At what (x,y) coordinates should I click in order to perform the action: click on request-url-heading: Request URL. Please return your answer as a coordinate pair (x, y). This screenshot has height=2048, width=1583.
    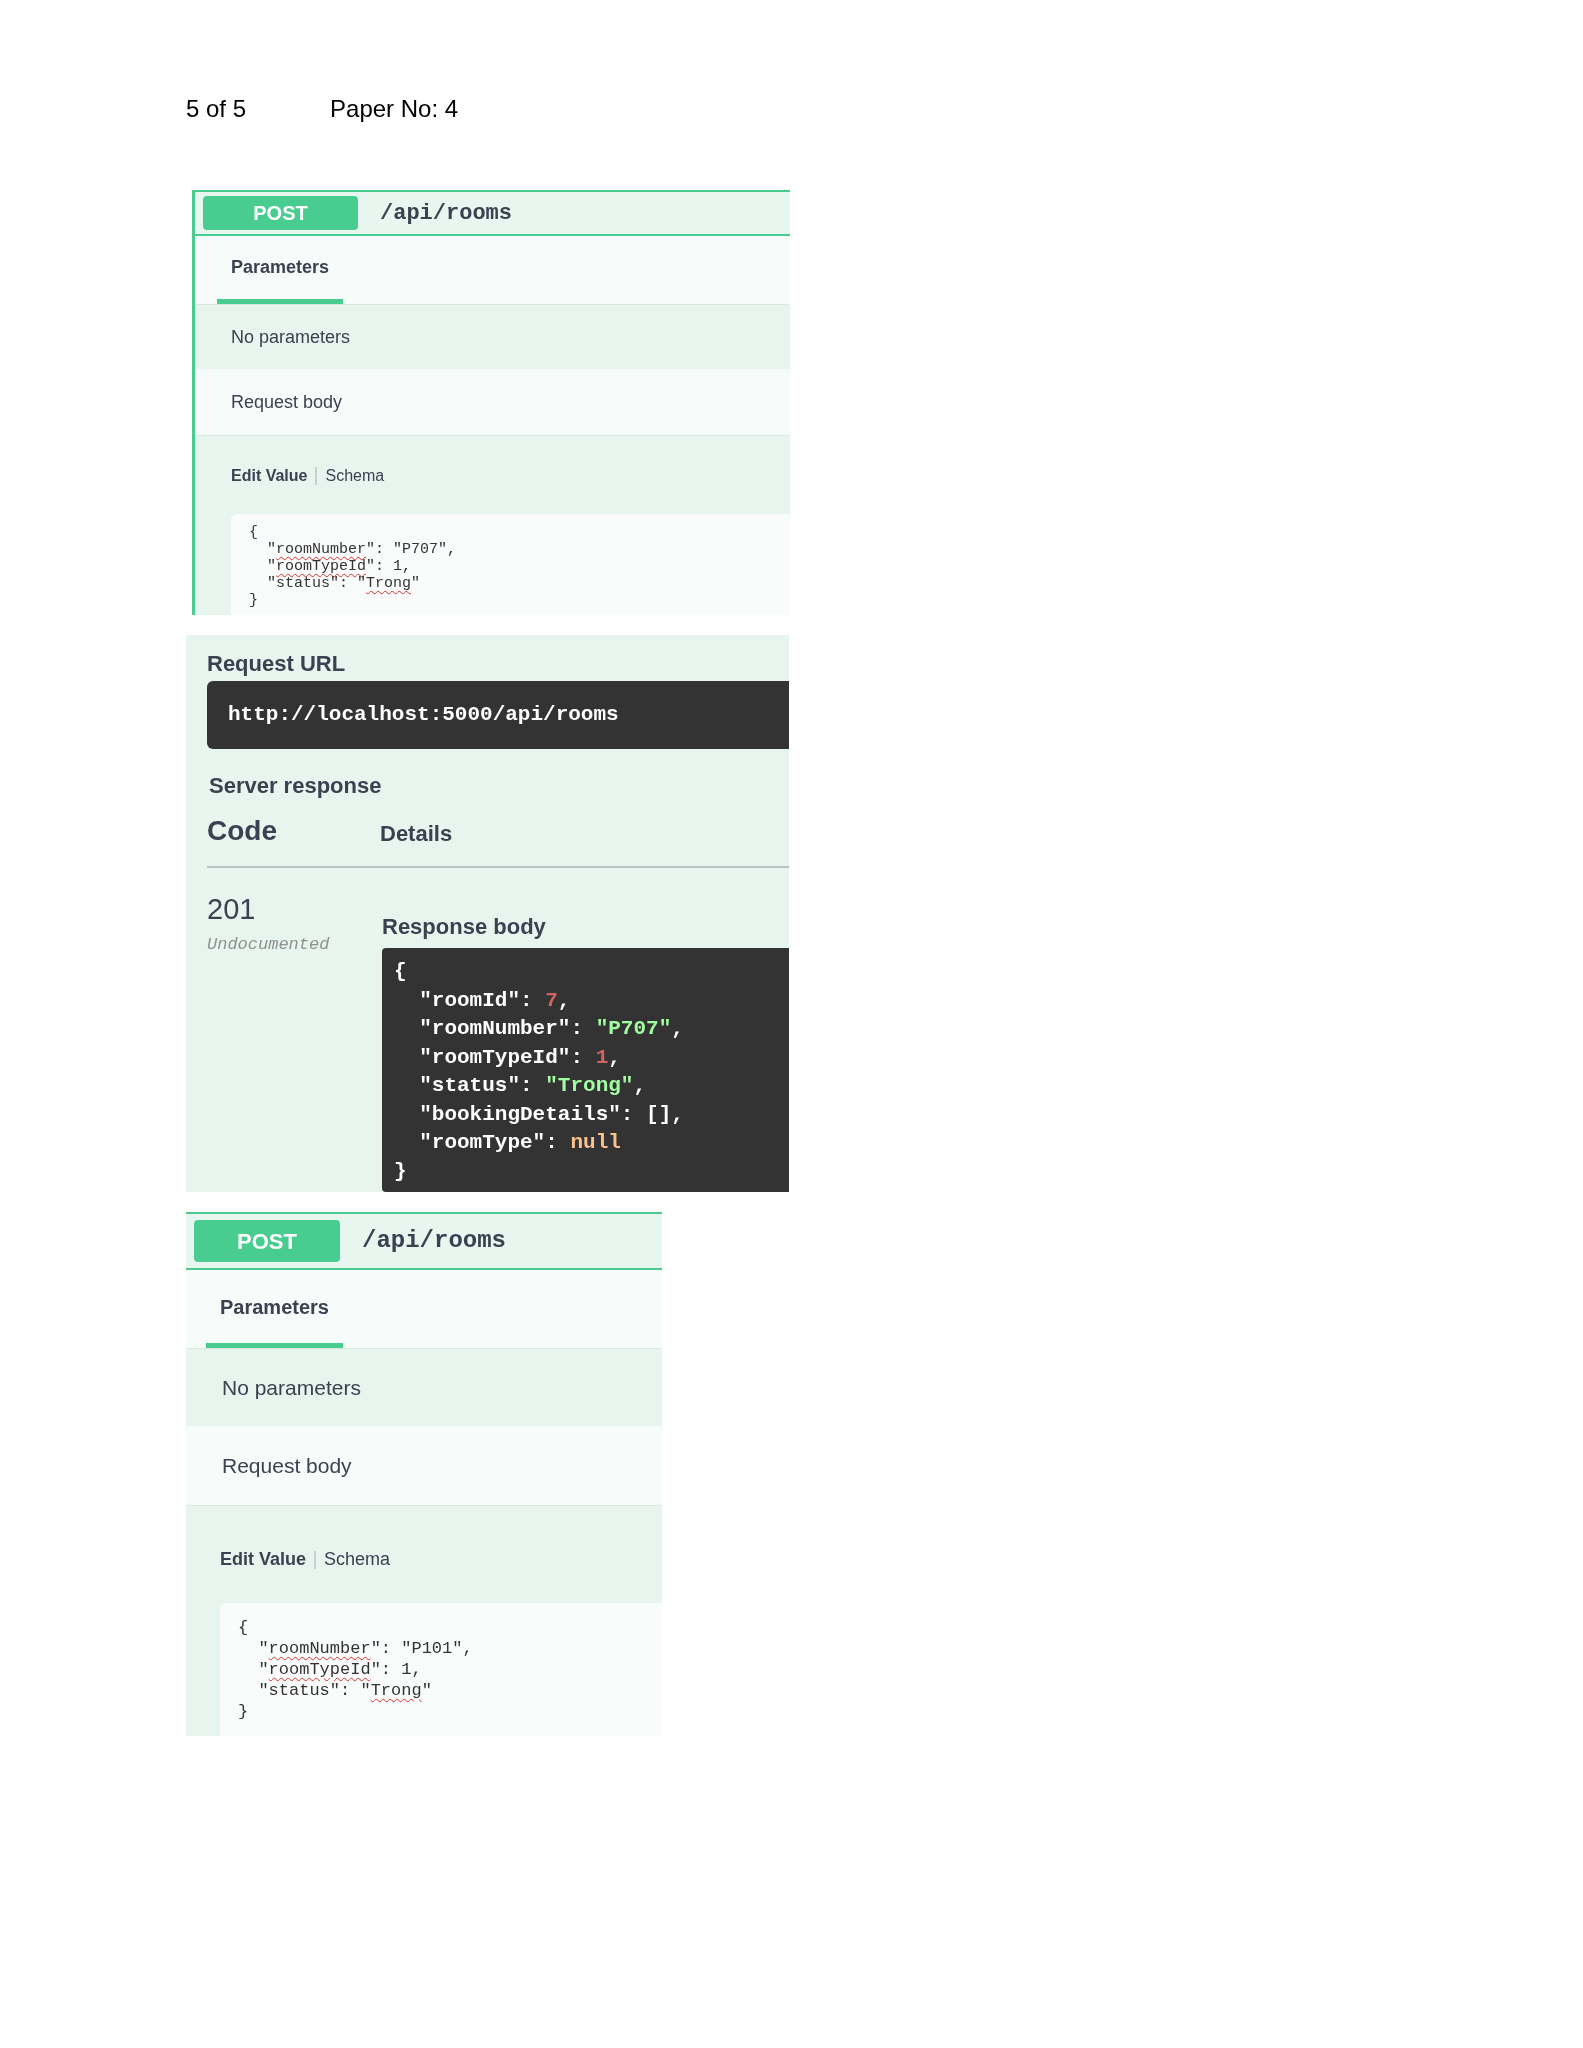
    Looking at the image, I should click on (277, 663).